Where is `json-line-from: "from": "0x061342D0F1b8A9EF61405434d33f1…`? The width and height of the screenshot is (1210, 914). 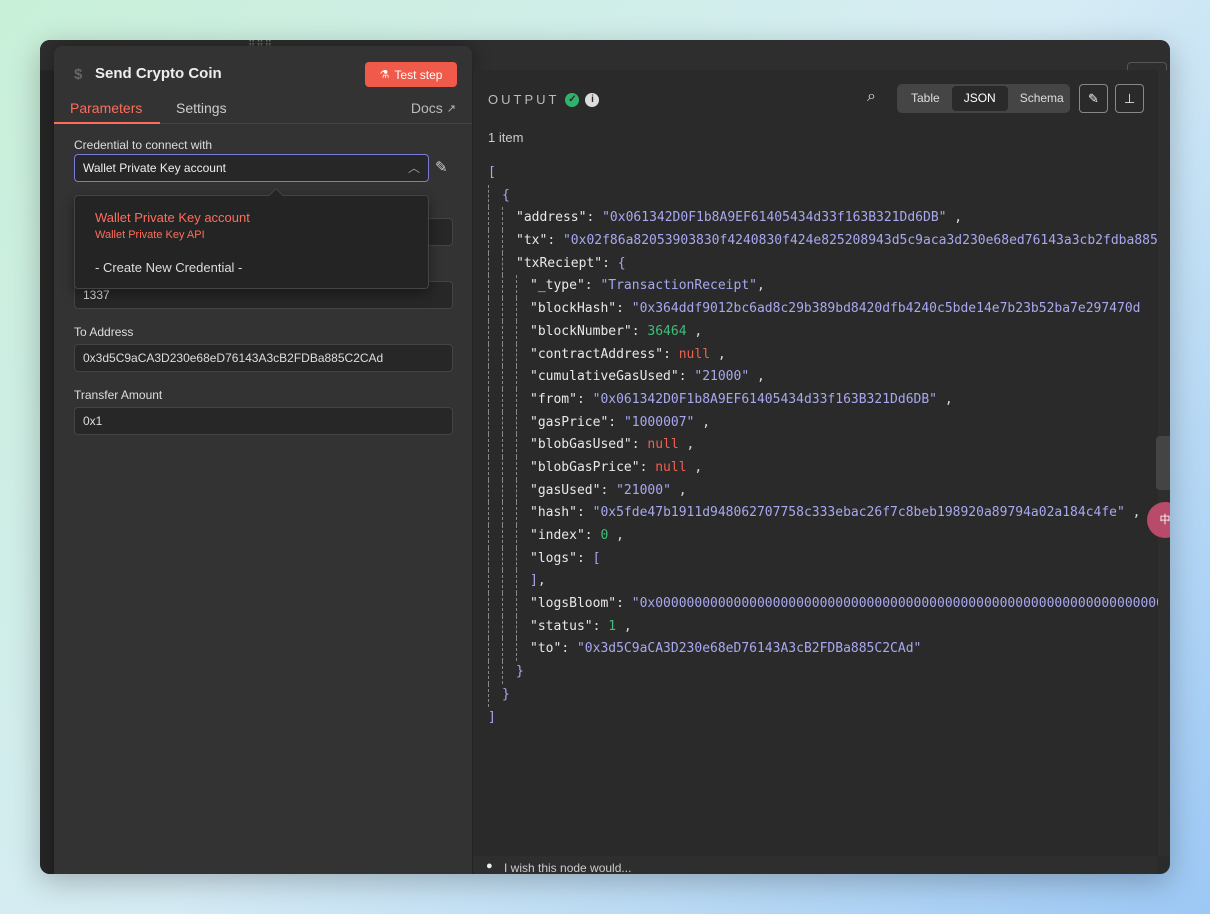
json-line-from: "from": "0x061342D0F1b8A9EF61405434d33f1… is located at coordinates (823, 400).